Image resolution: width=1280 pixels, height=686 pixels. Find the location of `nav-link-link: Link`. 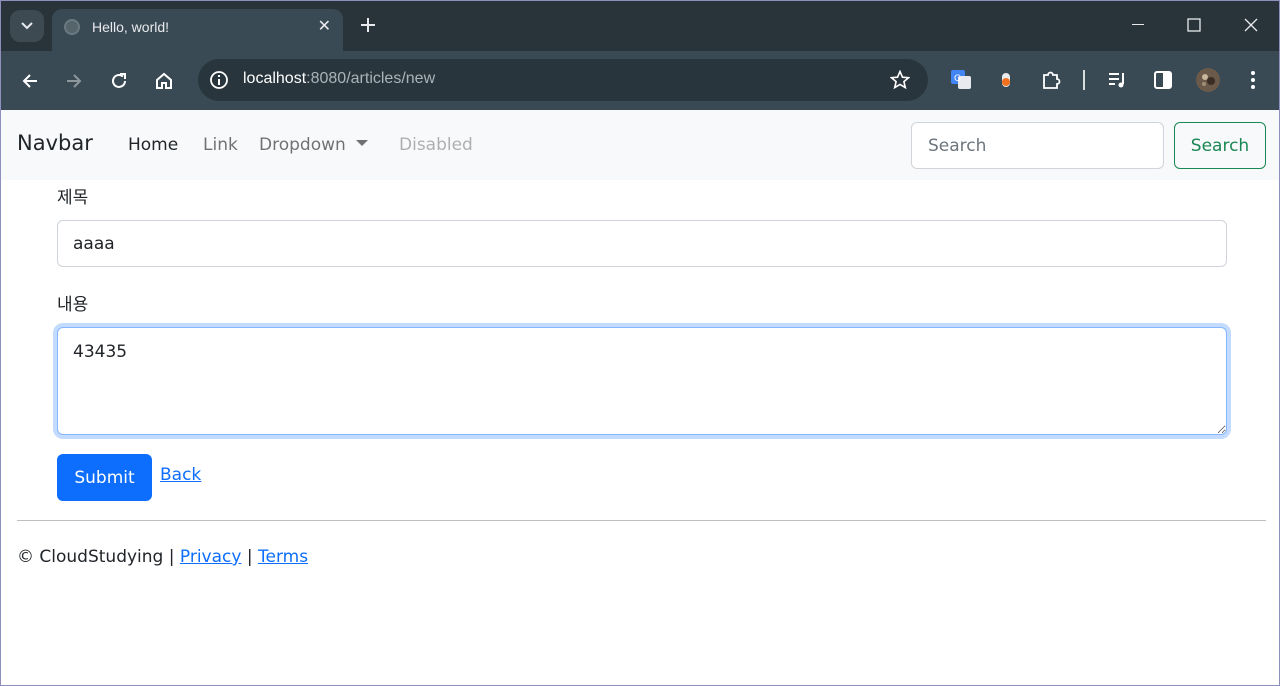

nav-link-link: Link is located at coordinates (220, 145).